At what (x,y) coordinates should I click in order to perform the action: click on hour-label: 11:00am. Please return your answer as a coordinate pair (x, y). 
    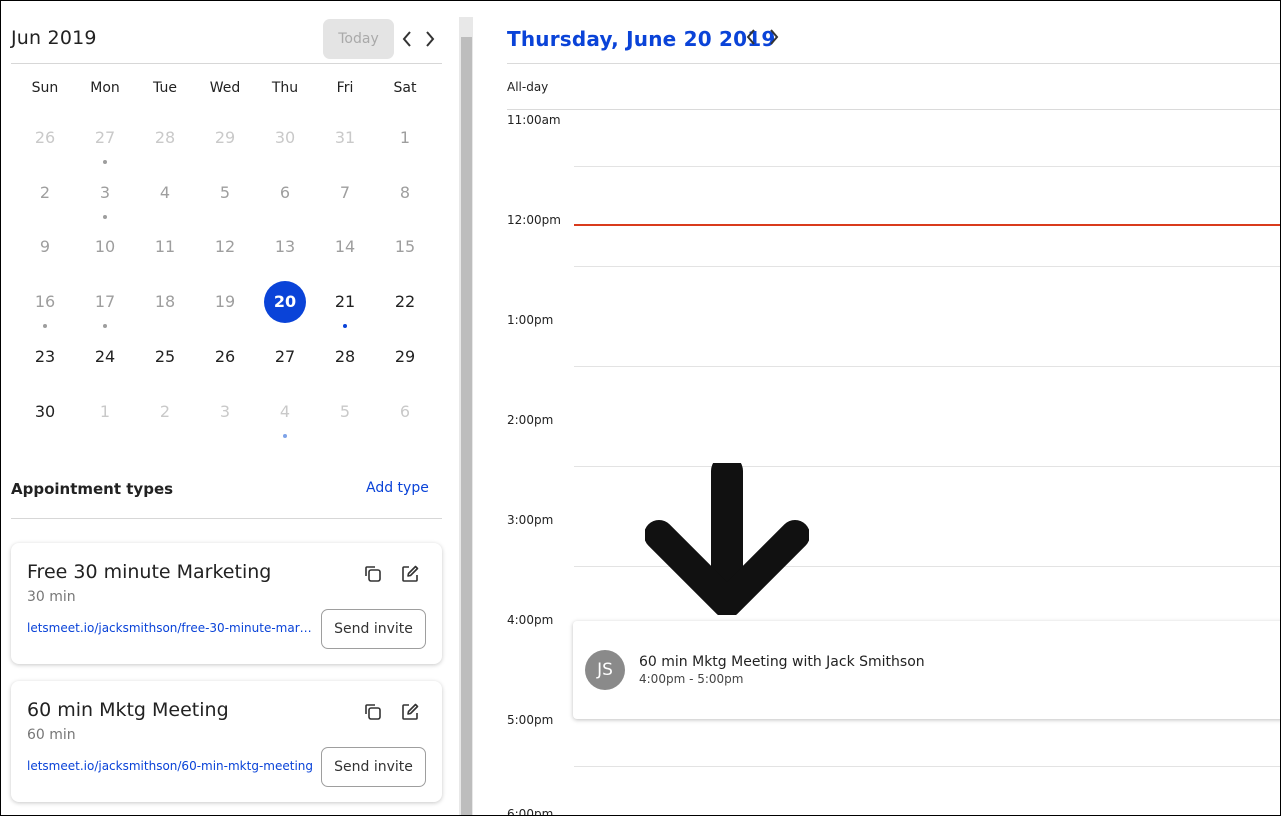
    Looking at the image, I should click on (534, 120).